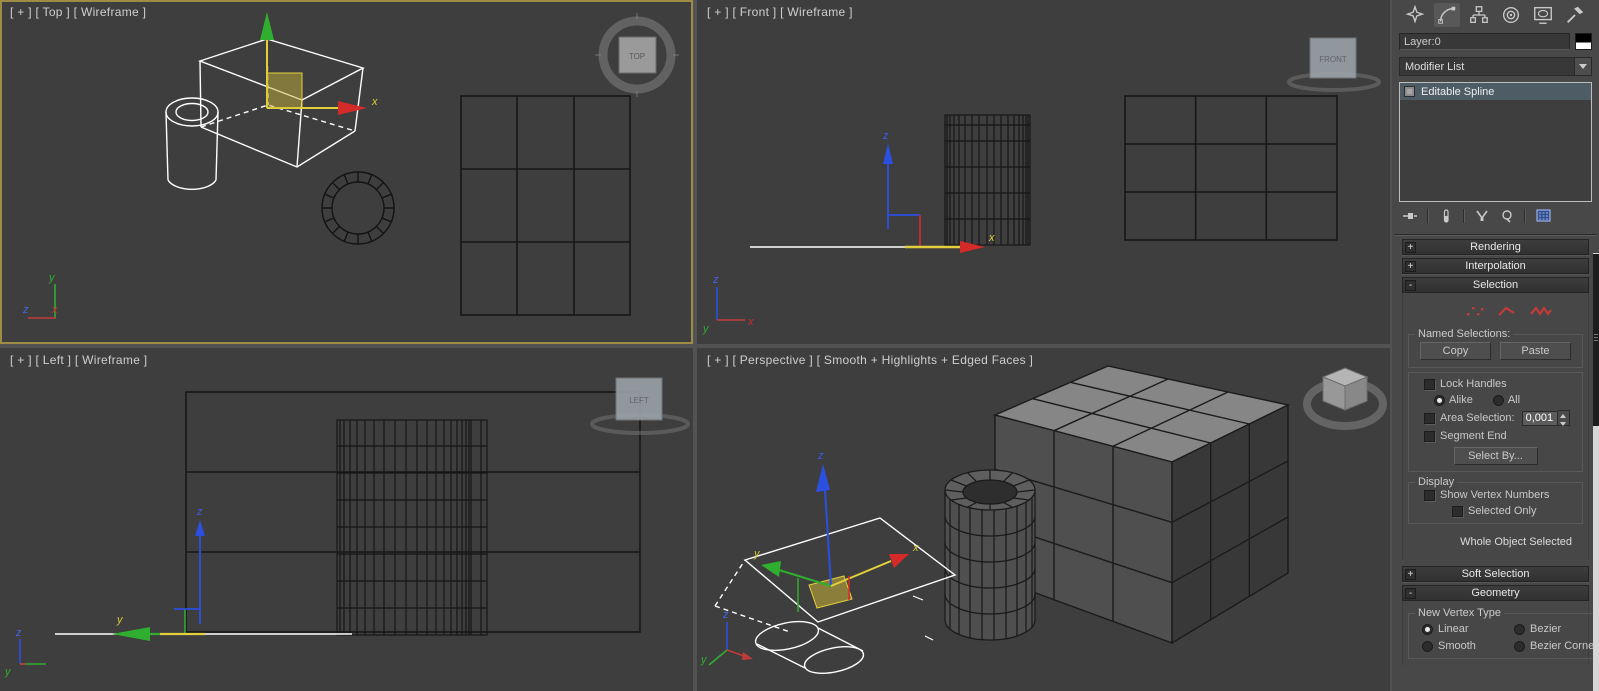 Image resolution: width=1599 pixels, height=691 pixels. What do you see at coordinates (1535, 351) in the screenshot?
I see `paste-button: Paste` at bounding box center [1535, 351].